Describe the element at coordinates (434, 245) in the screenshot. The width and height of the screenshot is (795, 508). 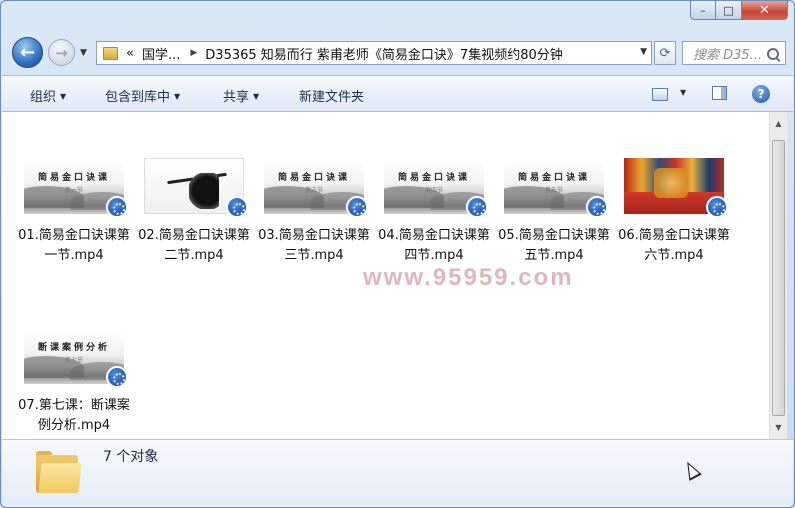
I see `file-name: 04.简易金口诀课第四节.mp4` at that location.